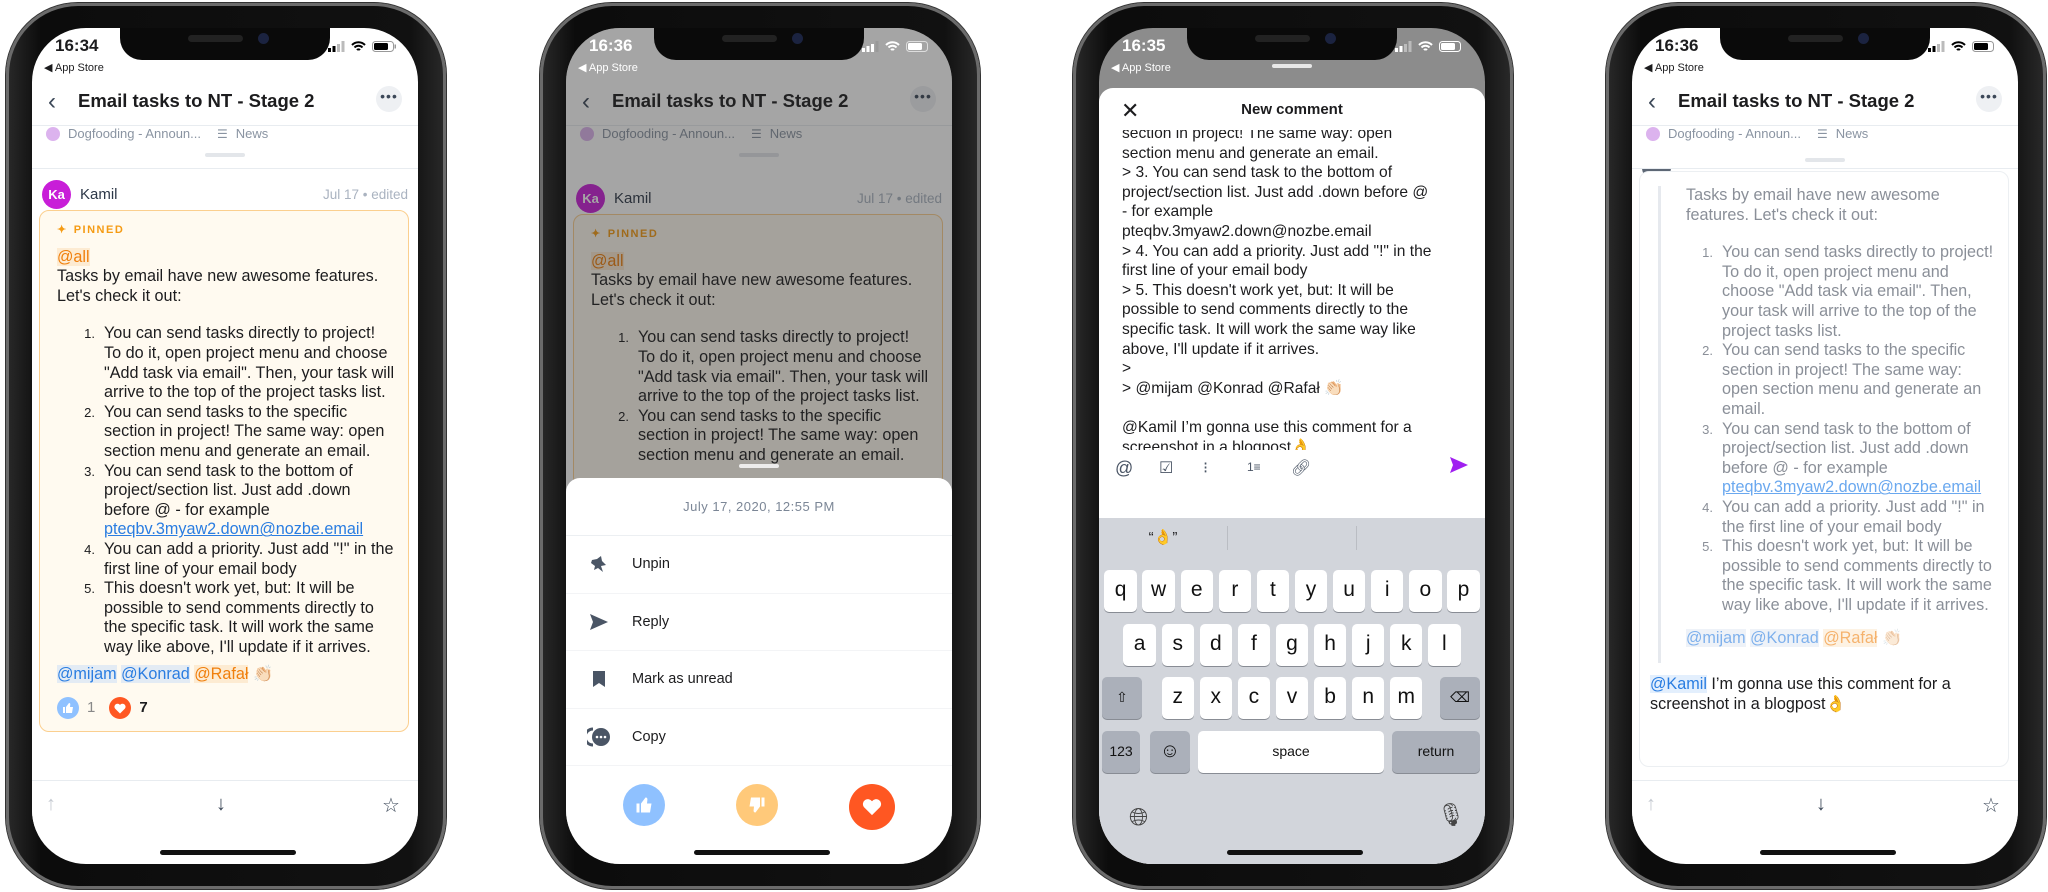  I want to click on key-n: n, so click(1368, 698).